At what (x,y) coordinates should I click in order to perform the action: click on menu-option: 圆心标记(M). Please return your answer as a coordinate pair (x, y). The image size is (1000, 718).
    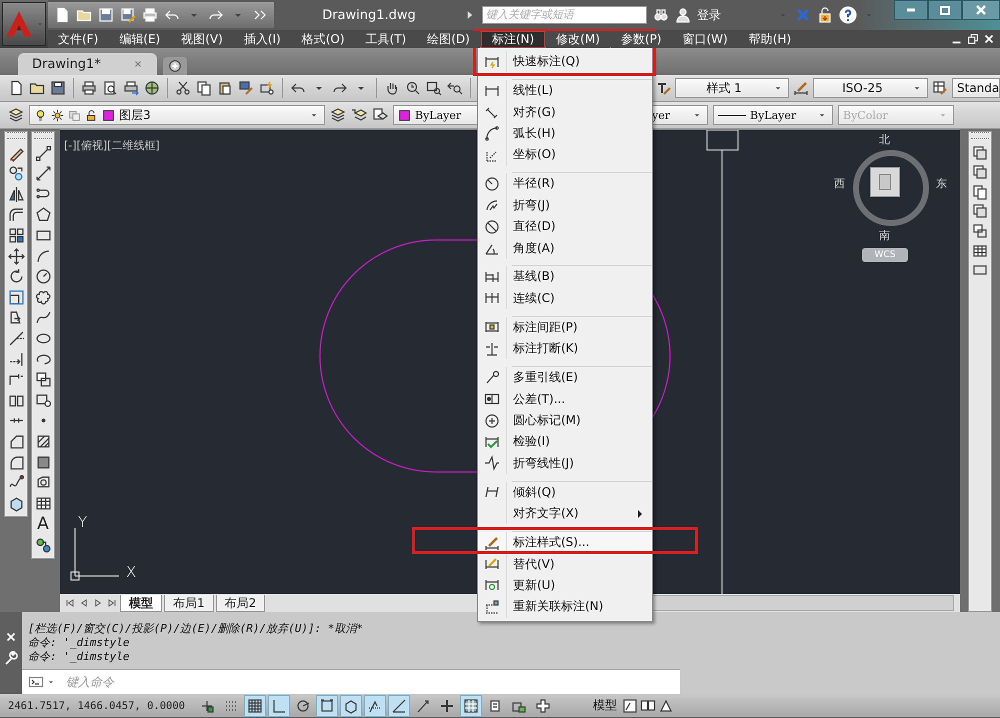
    Looking at the image, I should click on (565, 421).